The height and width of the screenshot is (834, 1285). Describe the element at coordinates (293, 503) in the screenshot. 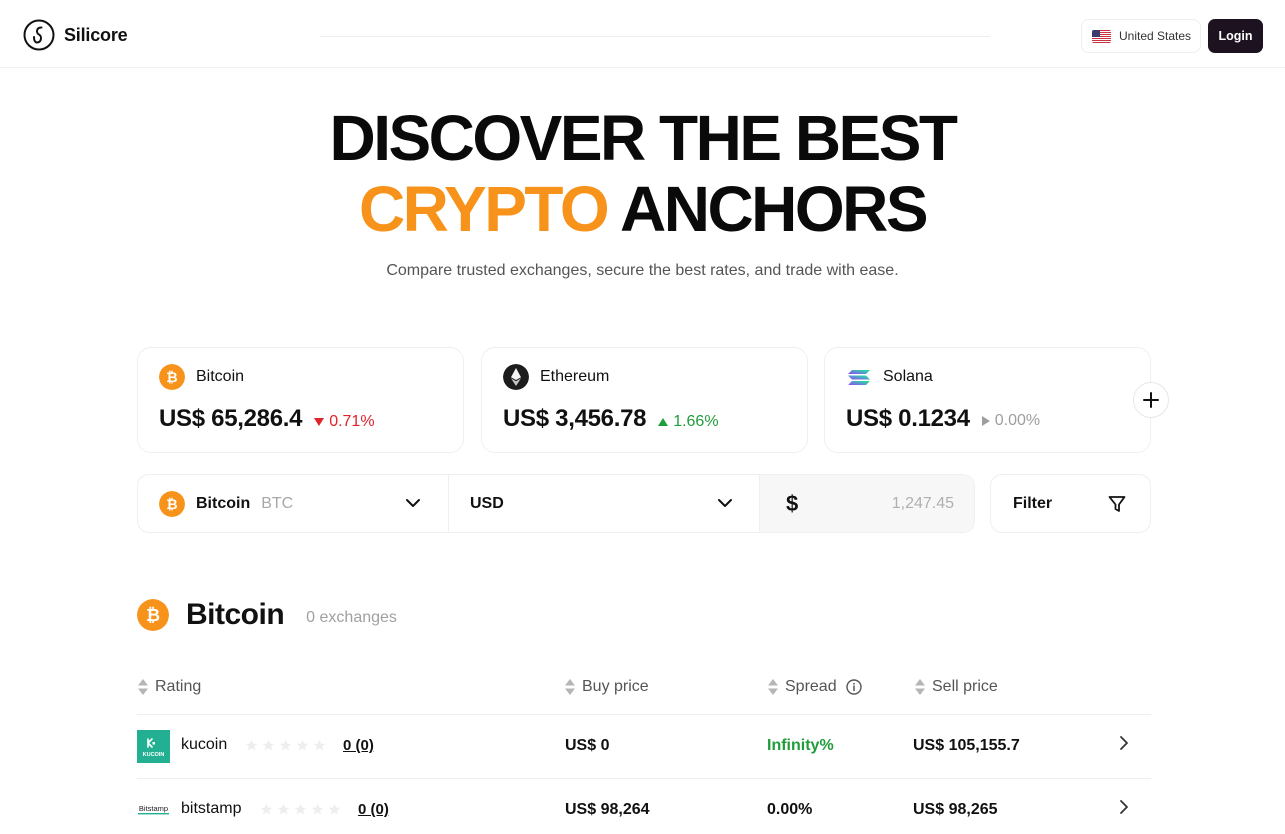

I see `coin-selector: ₿ Bitcoin BTC` at that location.